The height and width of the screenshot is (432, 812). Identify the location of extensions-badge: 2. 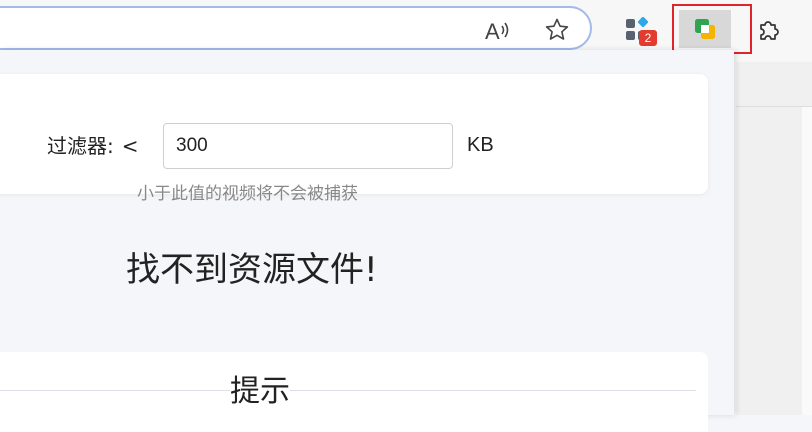
(648, 38).